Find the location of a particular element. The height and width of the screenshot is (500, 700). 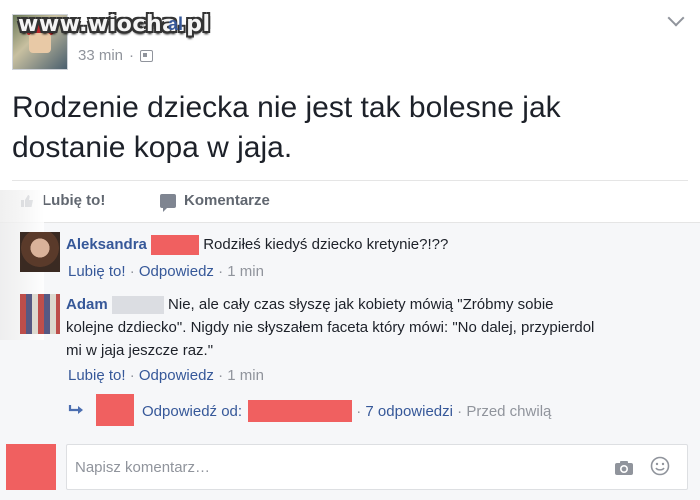

emoji-icon is located at coordinates (660, 466).